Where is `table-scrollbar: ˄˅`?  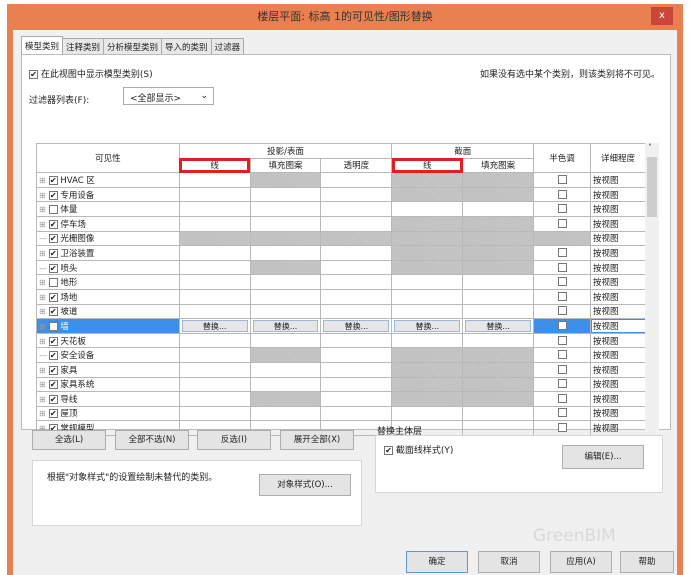 table-scrollbar: ˄˅ is located at coordinates (652, 296).